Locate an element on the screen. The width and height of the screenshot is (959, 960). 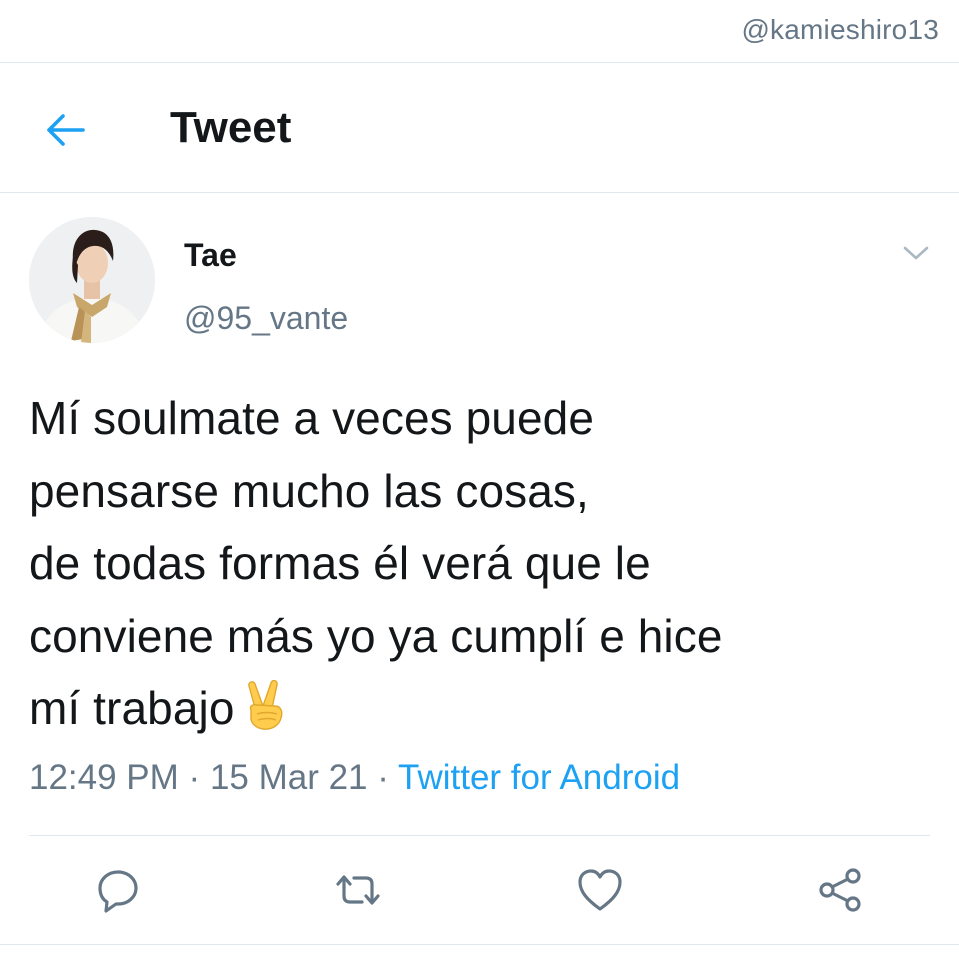
heart-icon is located at coordinates (600, 890).